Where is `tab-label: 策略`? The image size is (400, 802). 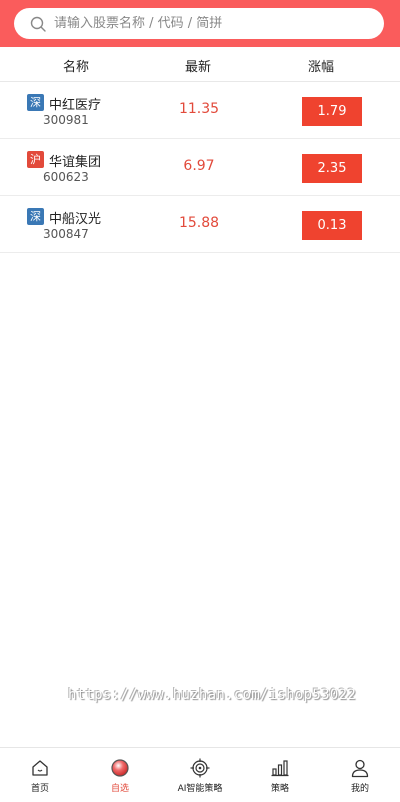
tab-label: 策略 is located at coordinates (279, 789).